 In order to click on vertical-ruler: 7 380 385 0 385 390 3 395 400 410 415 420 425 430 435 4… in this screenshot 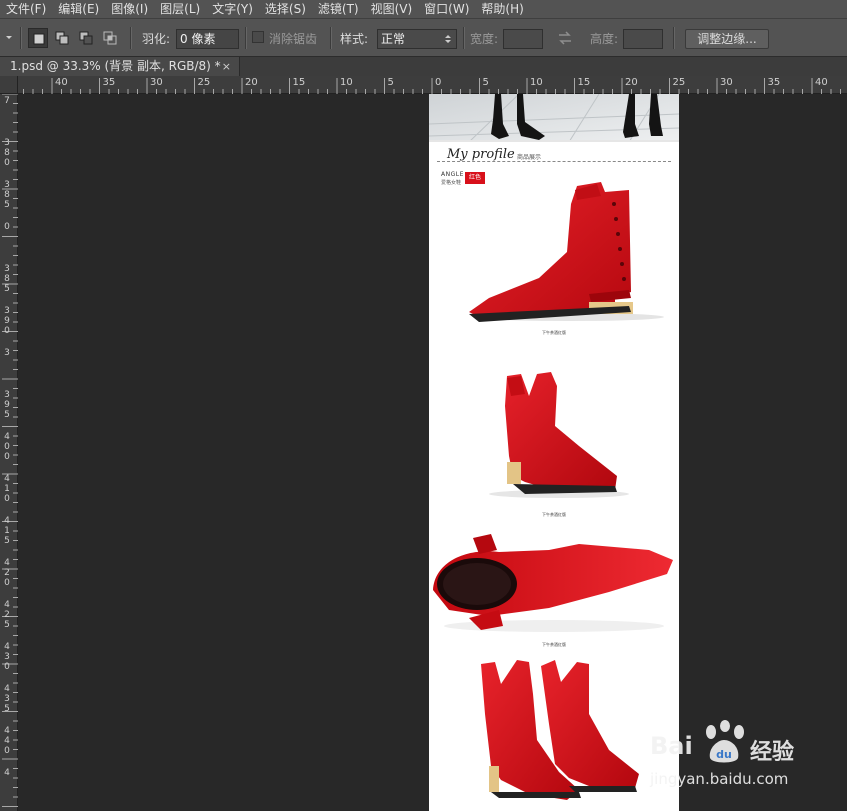, I will do `click(9, 452)`.